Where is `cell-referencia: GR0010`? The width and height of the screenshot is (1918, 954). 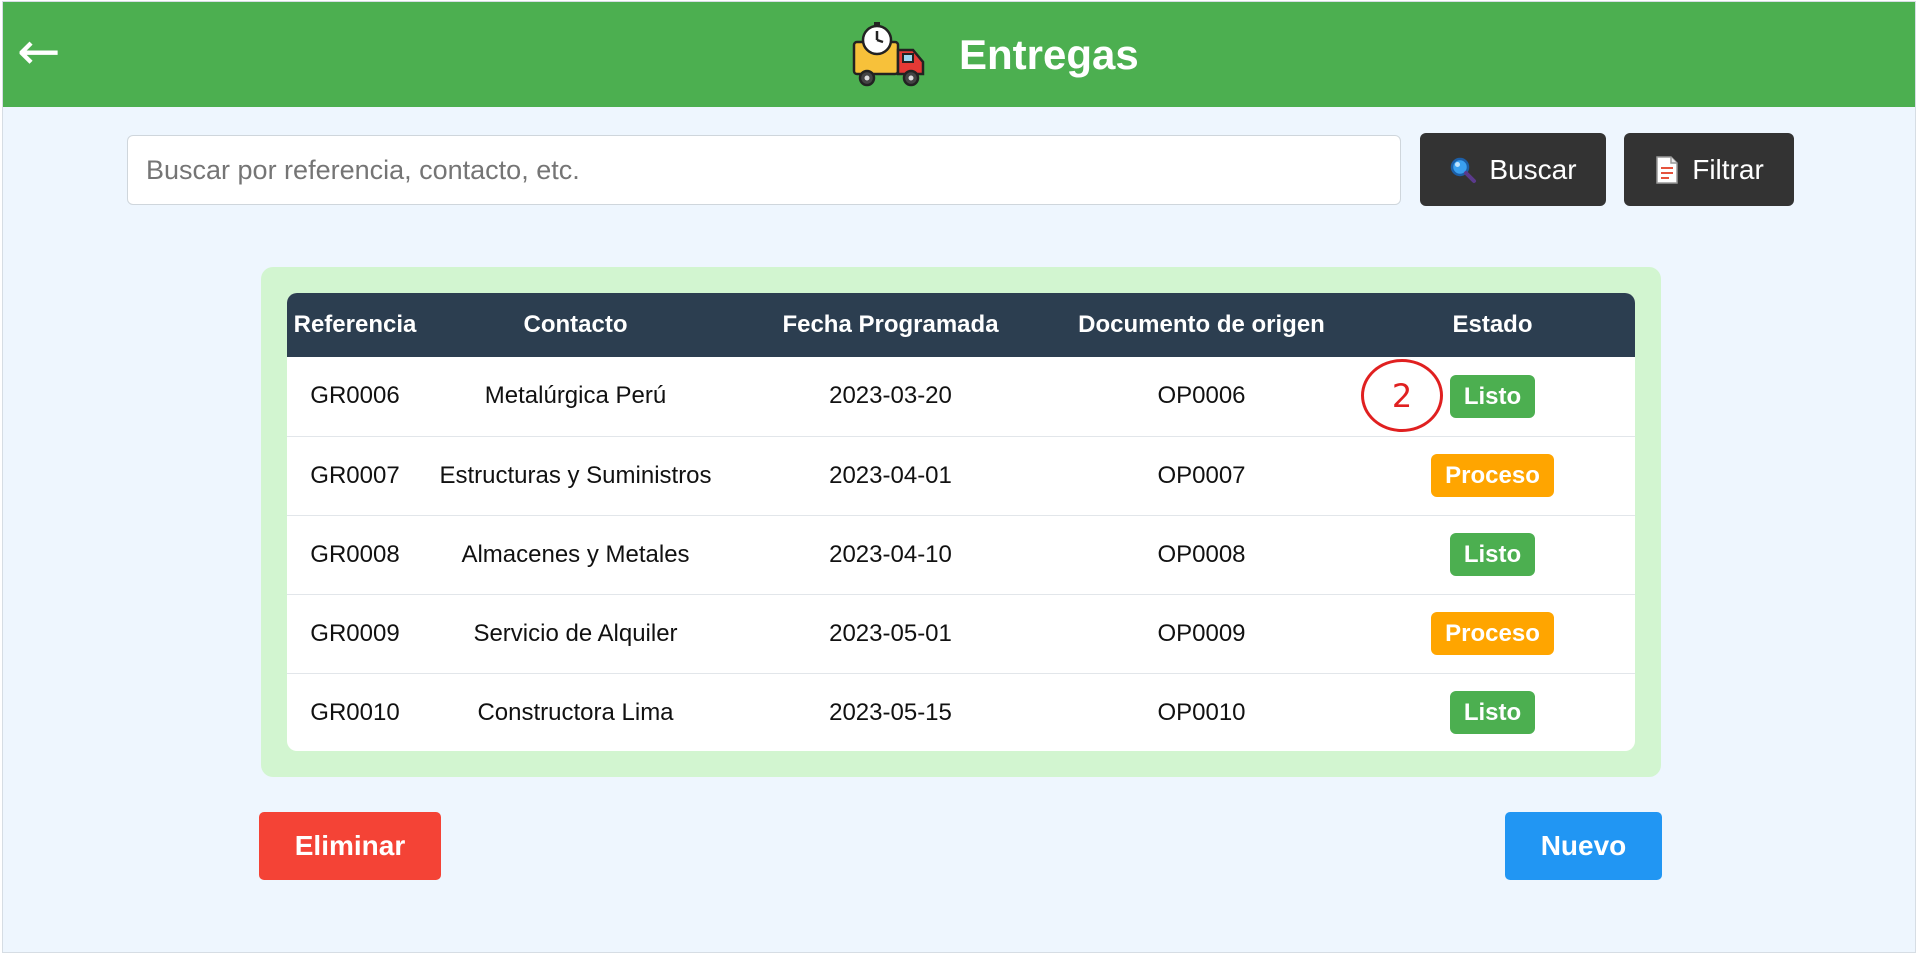
cell-referencia: GR0010 is located at coordinates (355, 712).